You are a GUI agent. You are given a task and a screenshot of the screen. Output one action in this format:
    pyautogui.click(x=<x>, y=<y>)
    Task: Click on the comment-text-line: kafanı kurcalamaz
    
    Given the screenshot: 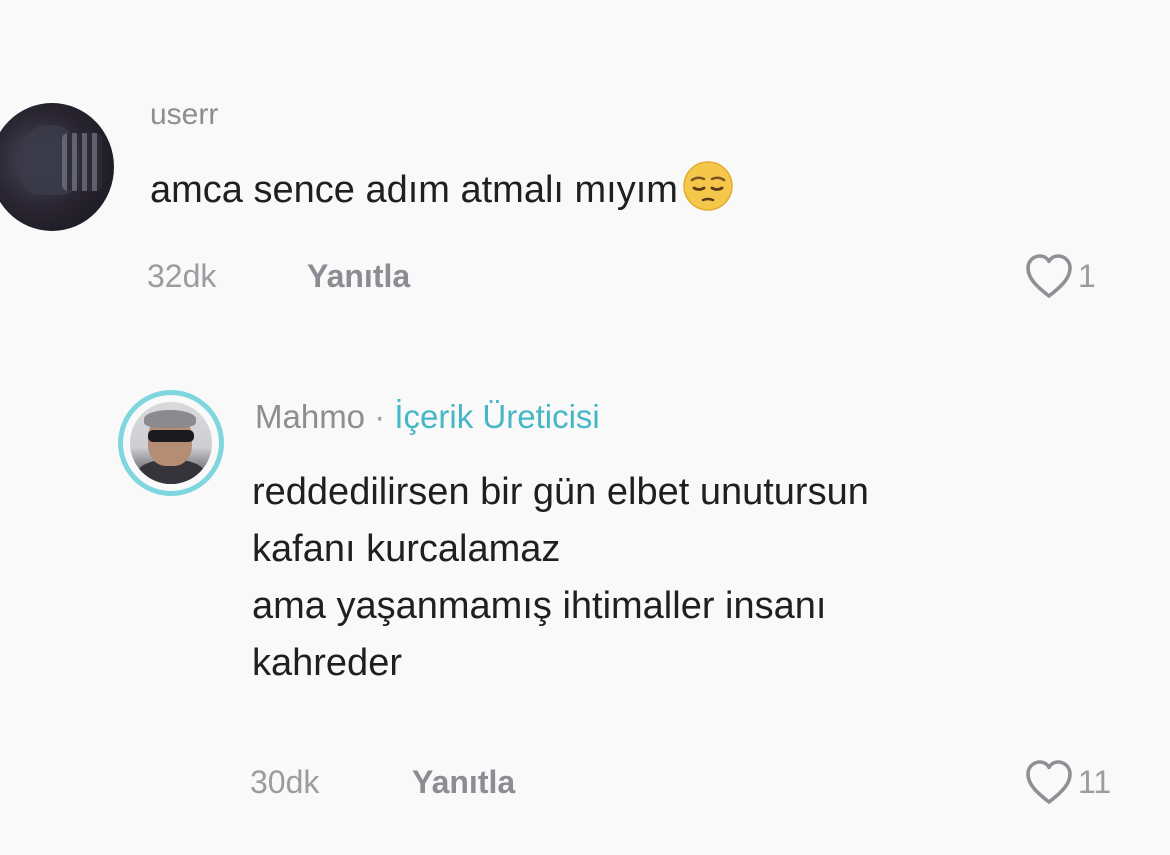 What is the action you would take?
    pyautogui.click(x=406, y=549)
    